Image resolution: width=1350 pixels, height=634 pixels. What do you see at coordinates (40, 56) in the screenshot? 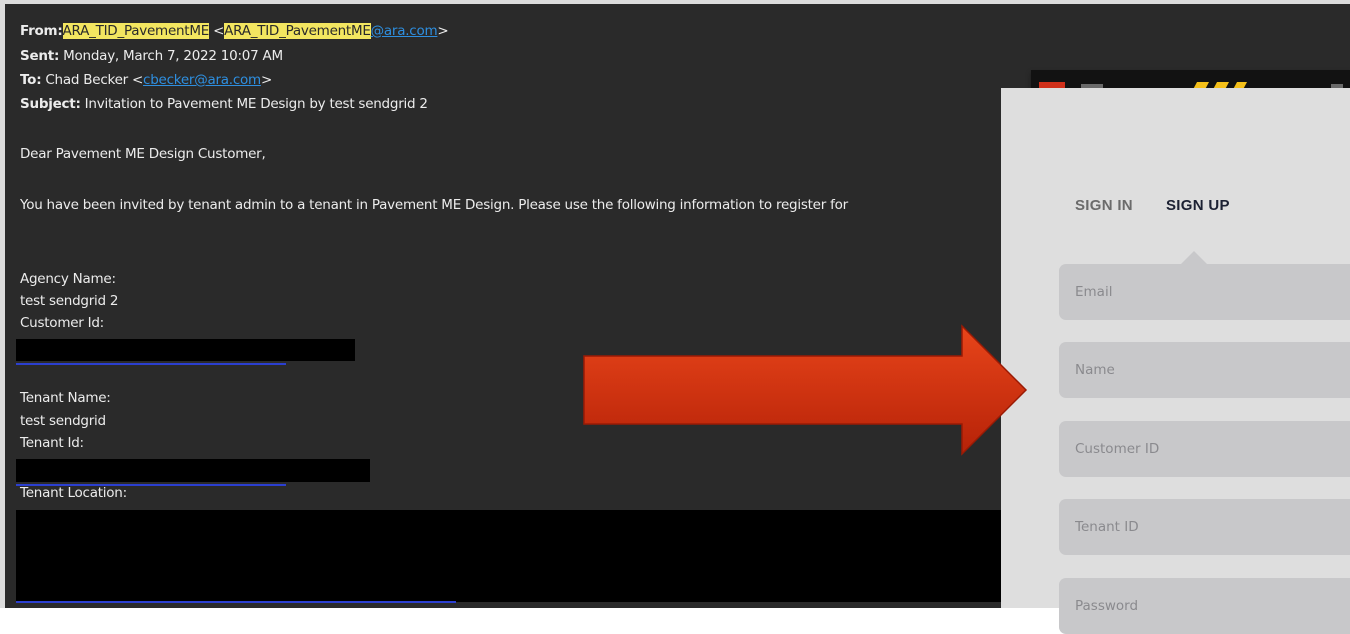
I see `sent-label: Sent:` at bounding box center [40, 56].